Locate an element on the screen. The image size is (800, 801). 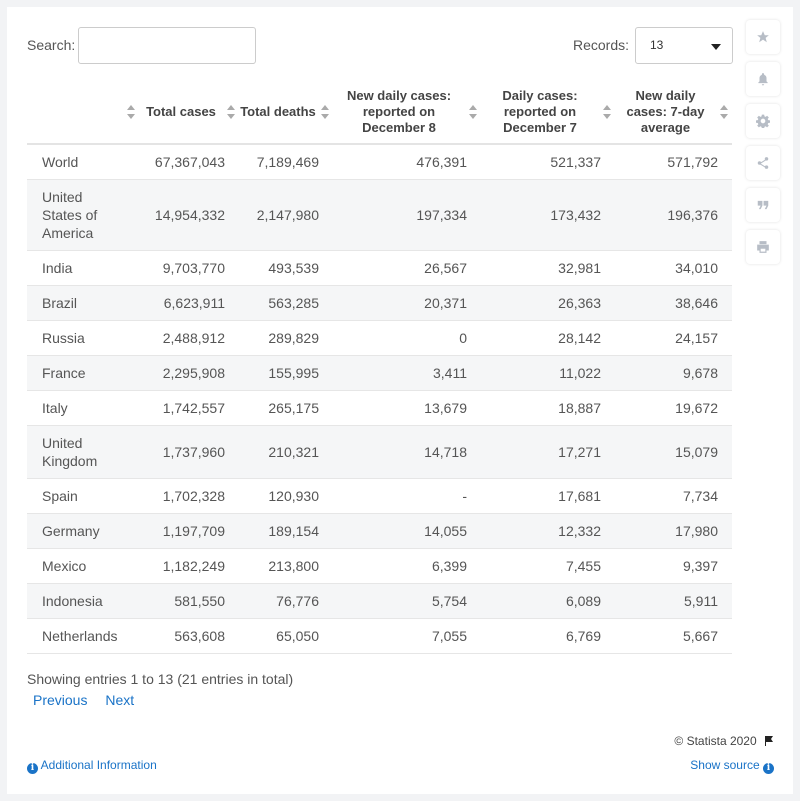
cell-value: 24,157 is located at coordinates (673, 338).